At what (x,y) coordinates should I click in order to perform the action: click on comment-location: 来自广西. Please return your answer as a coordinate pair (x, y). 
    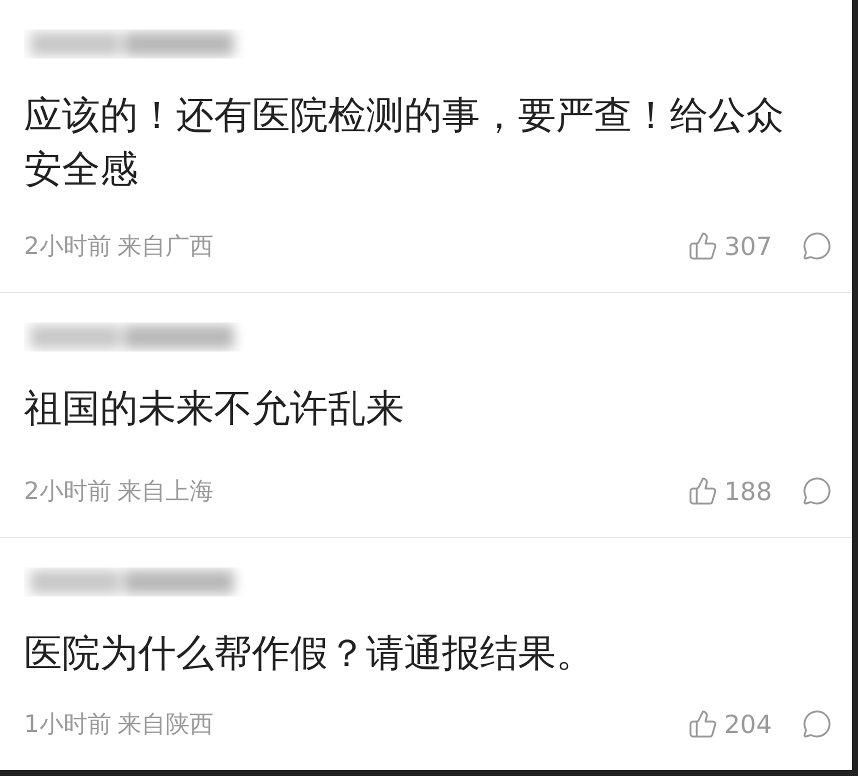
    Looking at the image, I should click on (165, 246).